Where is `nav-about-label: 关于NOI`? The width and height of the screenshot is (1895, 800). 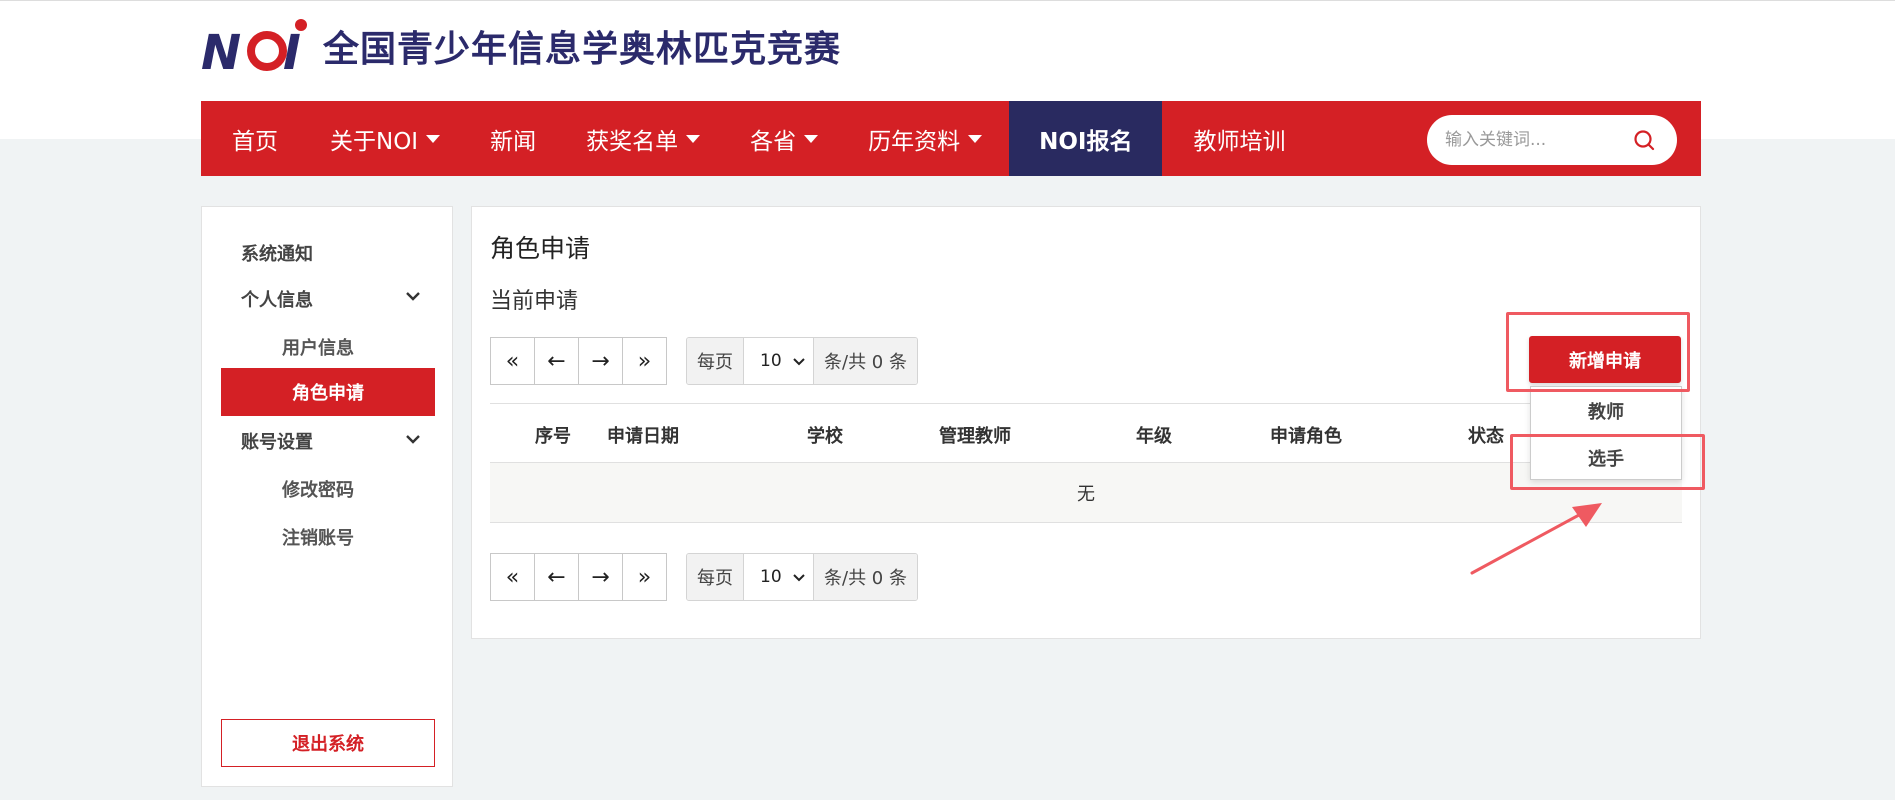
nav-about-label: 关于NOI is located at coordinates (374, 141).